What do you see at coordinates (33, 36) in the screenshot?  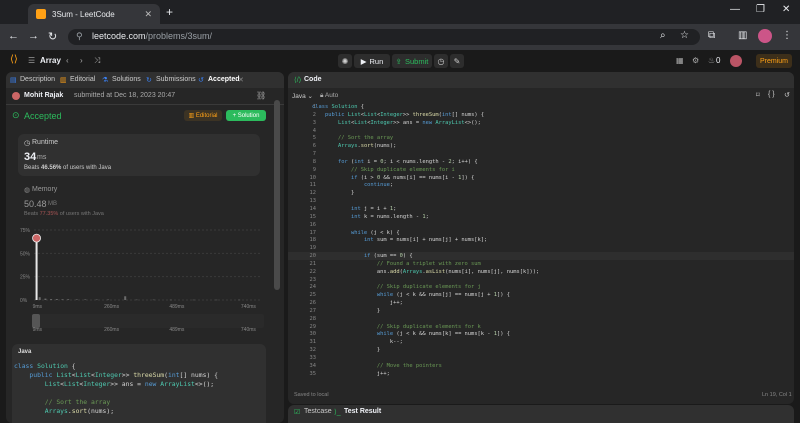 I see `forward-icon: →` at bounding box center [33, 36].